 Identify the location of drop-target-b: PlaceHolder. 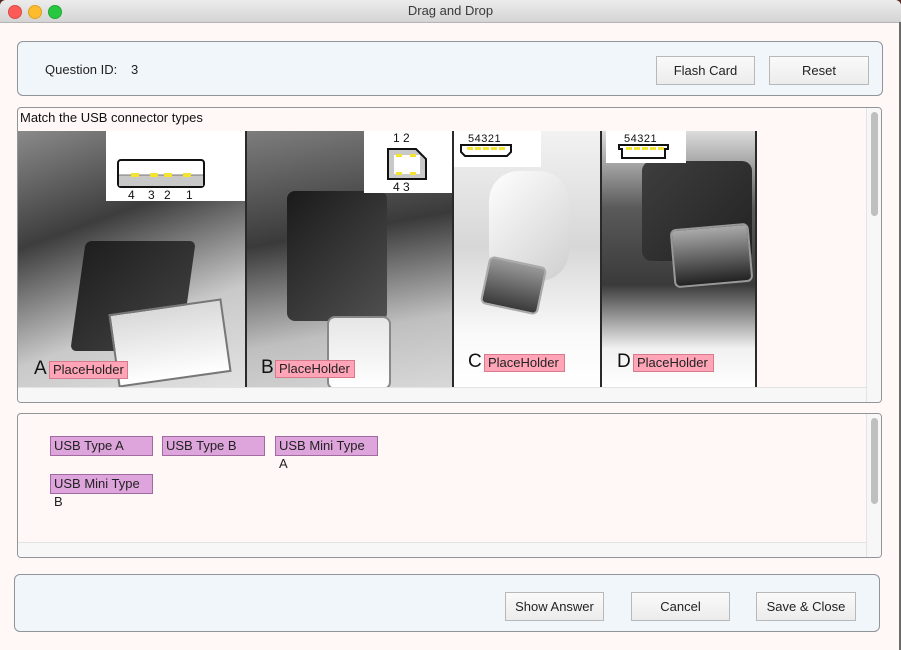
(315, 369).